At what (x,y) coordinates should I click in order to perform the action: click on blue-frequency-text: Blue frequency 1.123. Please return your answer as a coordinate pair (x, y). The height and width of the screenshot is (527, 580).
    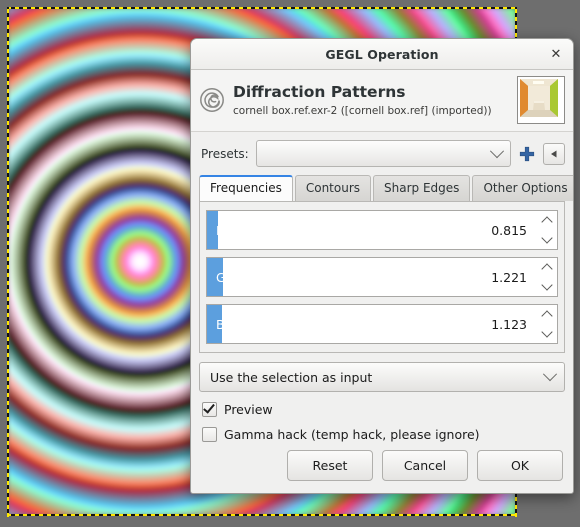
    Looking at the image, I should click on (371, 324).